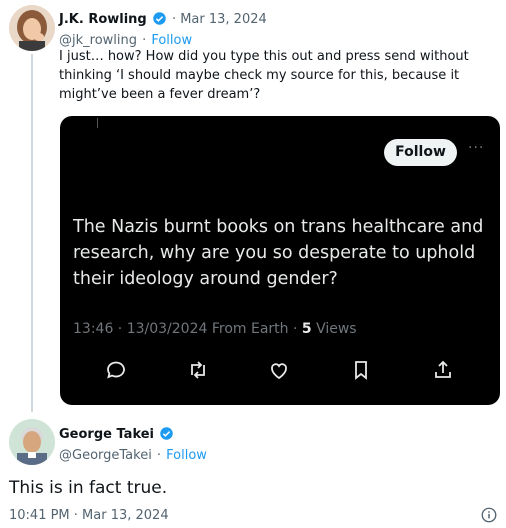  I want to click on share-icon, so click(443, 369).